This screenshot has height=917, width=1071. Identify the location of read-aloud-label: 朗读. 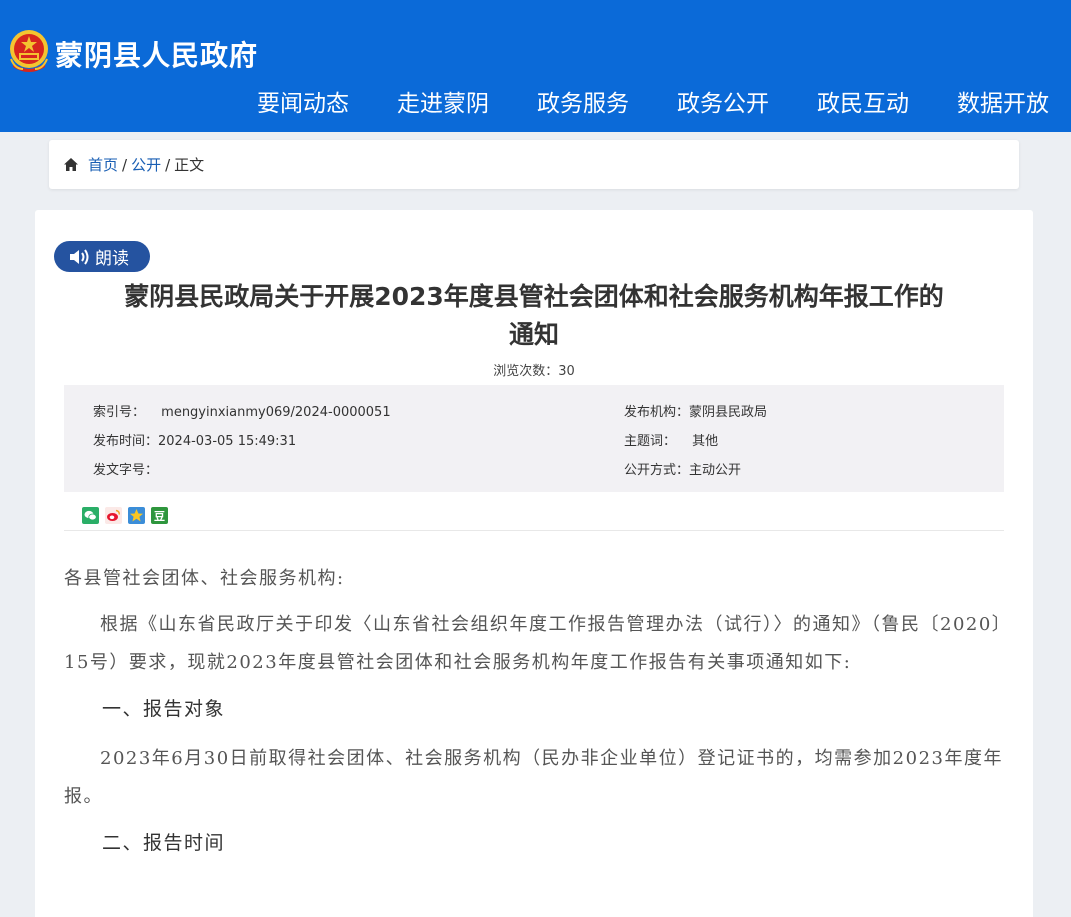
(112, 259).